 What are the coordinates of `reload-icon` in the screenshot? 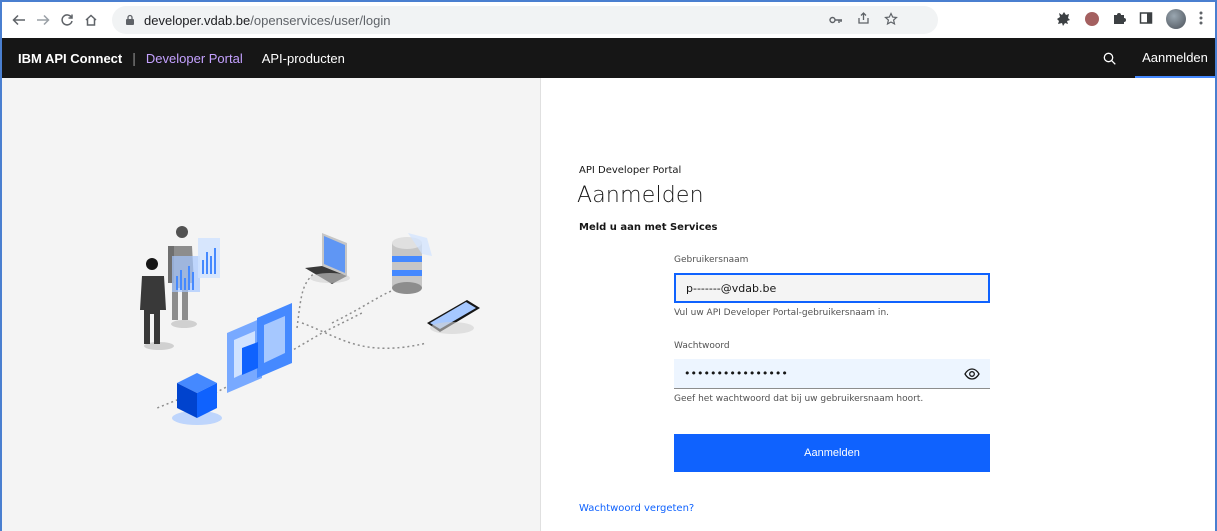 It's located at (67, 20).